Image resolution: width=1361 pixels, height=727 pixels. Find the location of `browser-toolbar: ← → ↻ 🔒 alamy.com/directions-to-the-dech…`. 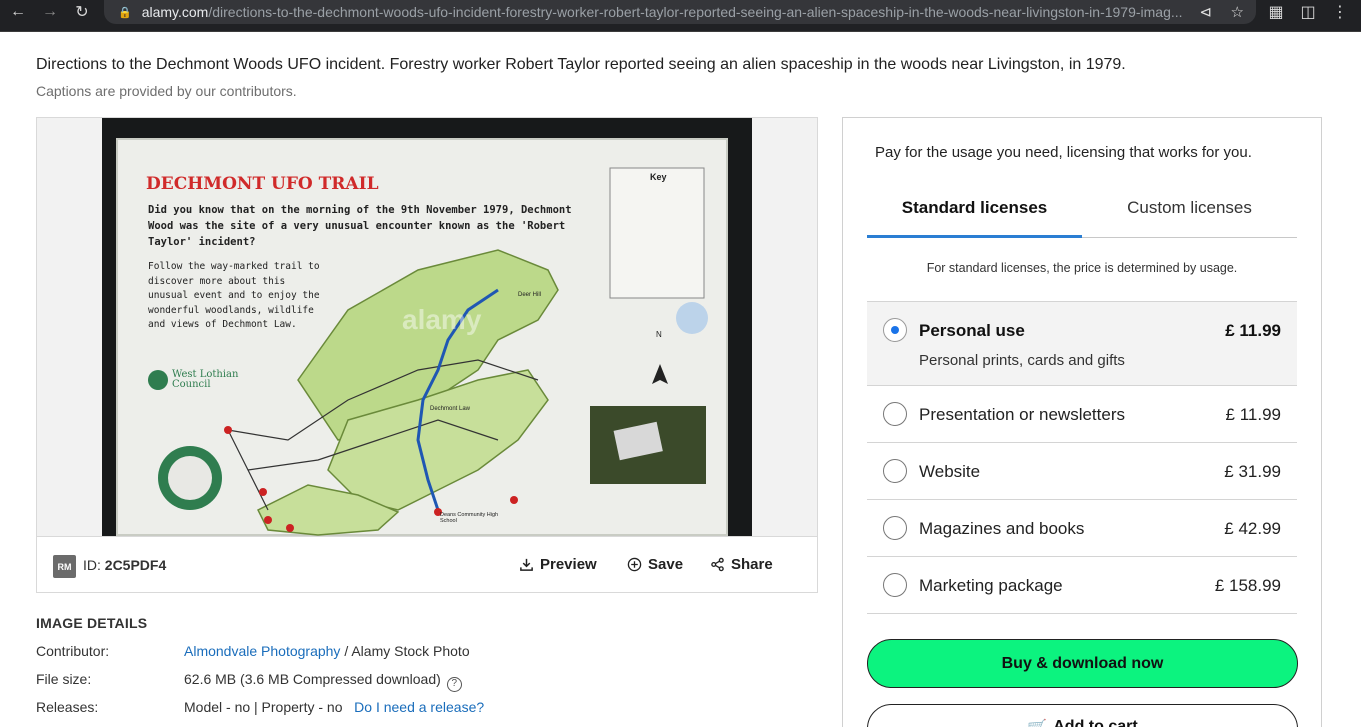

browser-toolbar: ← → ↻ 🔒 alamy.com/directions-to-the-dech… is located at coordinates (680, 16).